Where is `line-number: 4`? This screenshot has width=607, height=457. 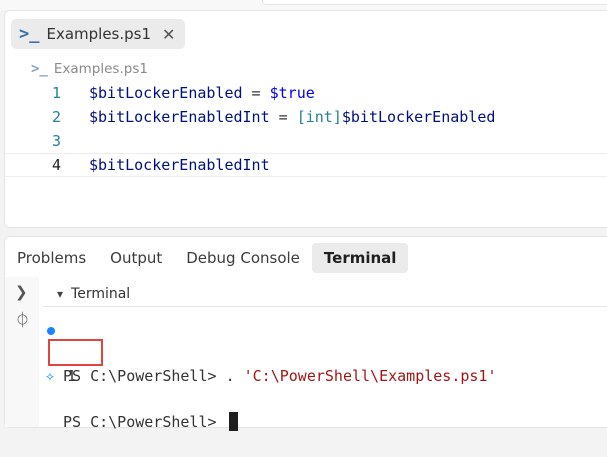 line-number: 4 is located at coordinates (56, 165).